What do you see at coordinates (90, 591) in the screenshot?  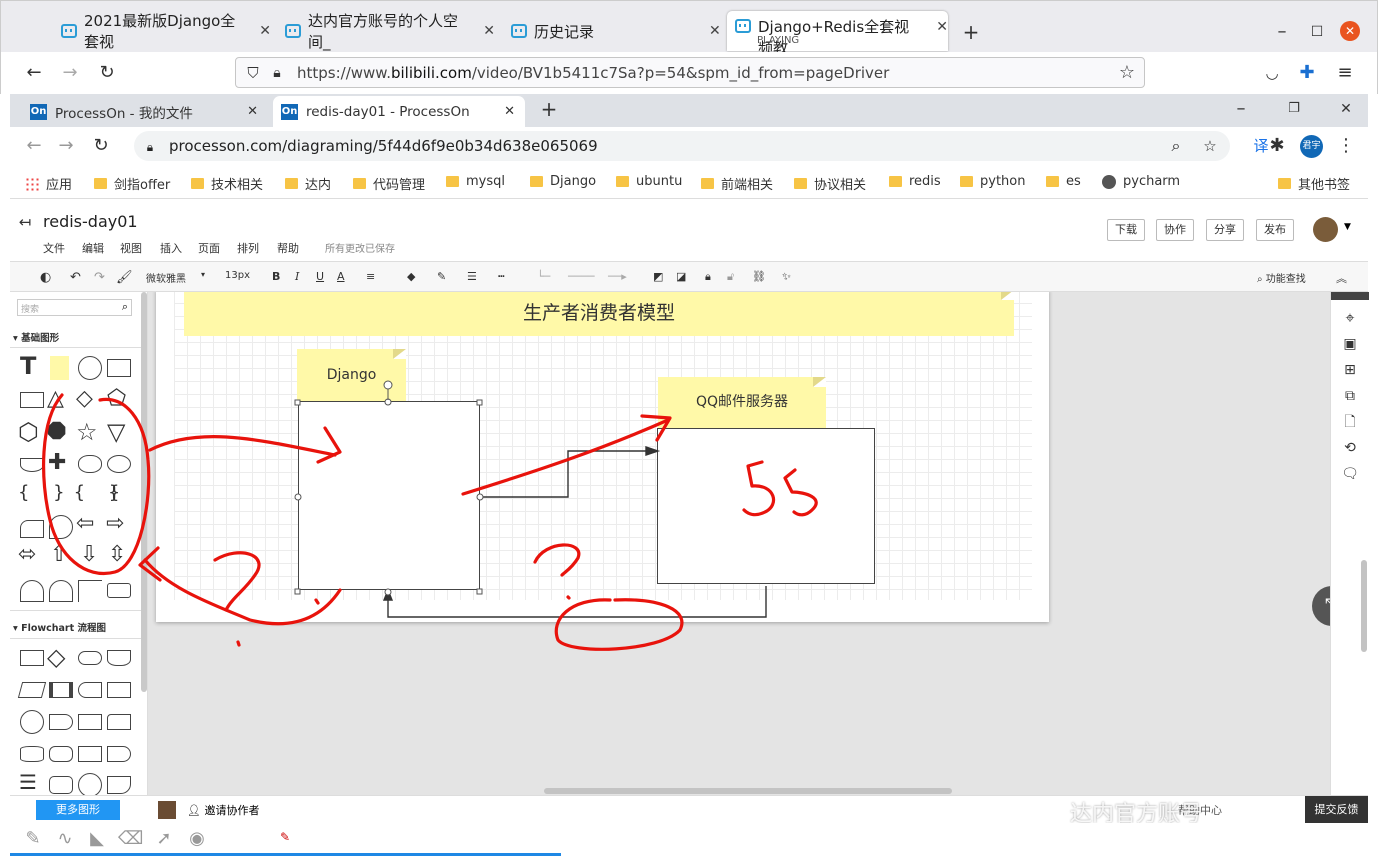 I see `corner-shape` at bounding box center [90, 591].